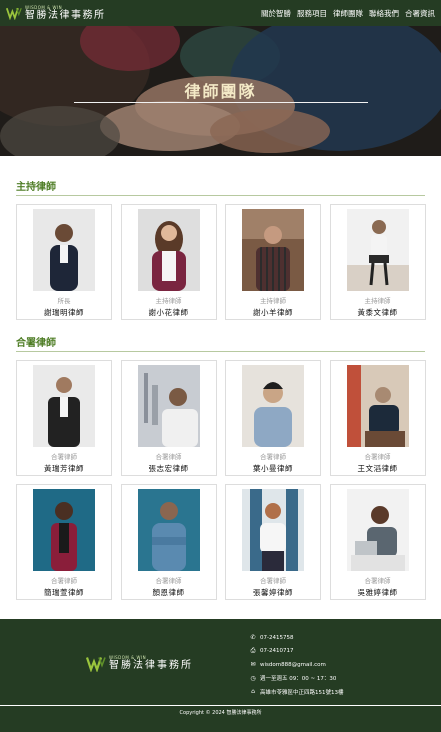 The width and height of the screenshot is (441, 732). Describe the element at coordinates (277, 651) in the screenshot. I see `fax-number: 07-2410717` at that location.